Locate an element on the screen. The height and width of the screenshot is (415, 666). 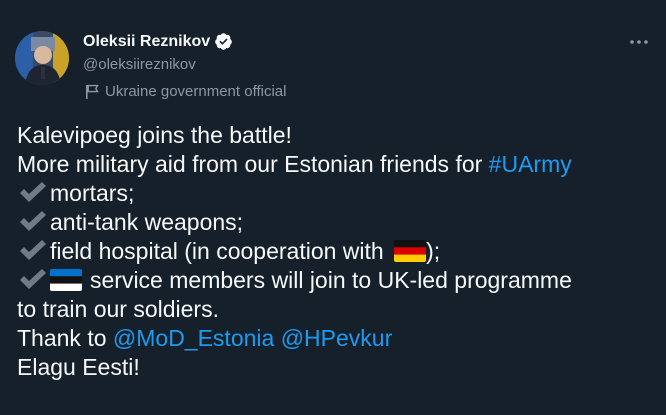
tweet-text-segment: Elagu Eesti! is located at coordinates (78, 367).